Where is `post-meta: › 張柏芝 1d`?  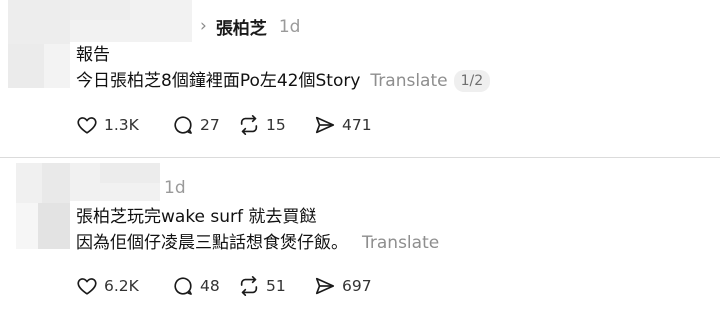
post-meta: › 張柏芝 1d is located at coordinates (250, 27).